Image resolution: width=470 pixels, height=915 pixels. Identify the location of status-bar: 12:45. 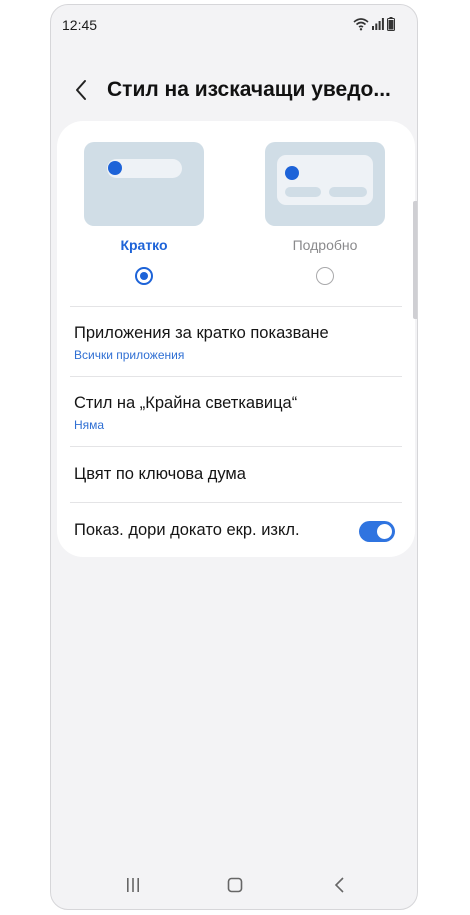
(234, 25).